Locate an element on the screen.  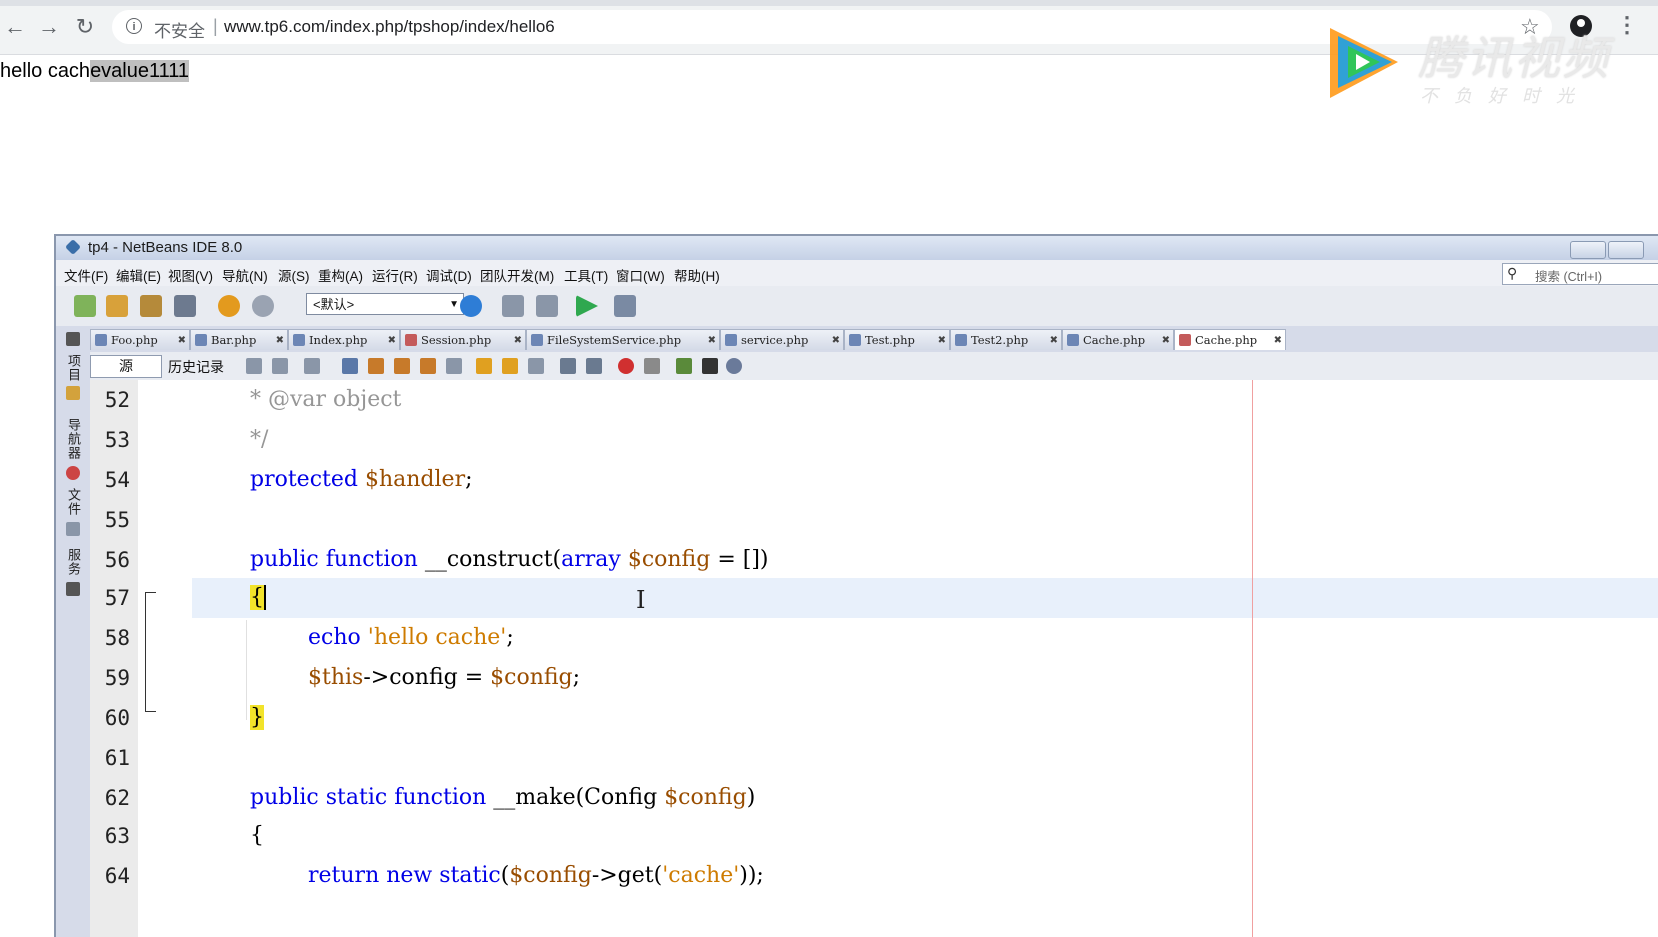
tab-index-php: Index.php ✖ is located at coordinates (344, 339).